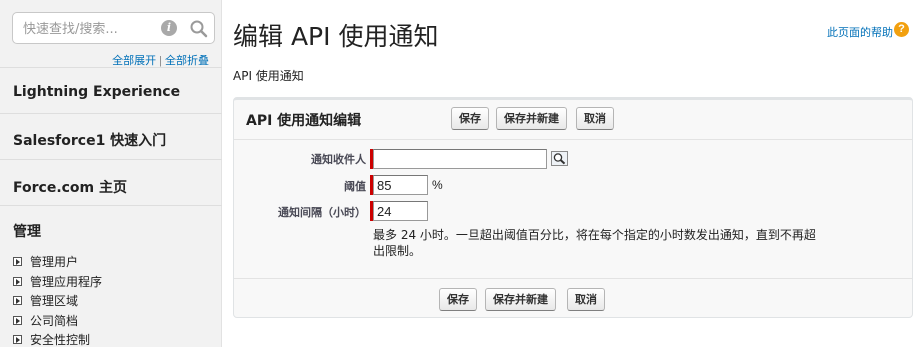 The image size is (923, 347). What do you see at coordinates (134, 60) in the screenshot?
I see `expand-all-link: 全部展开` at bounding box center [134, 60].